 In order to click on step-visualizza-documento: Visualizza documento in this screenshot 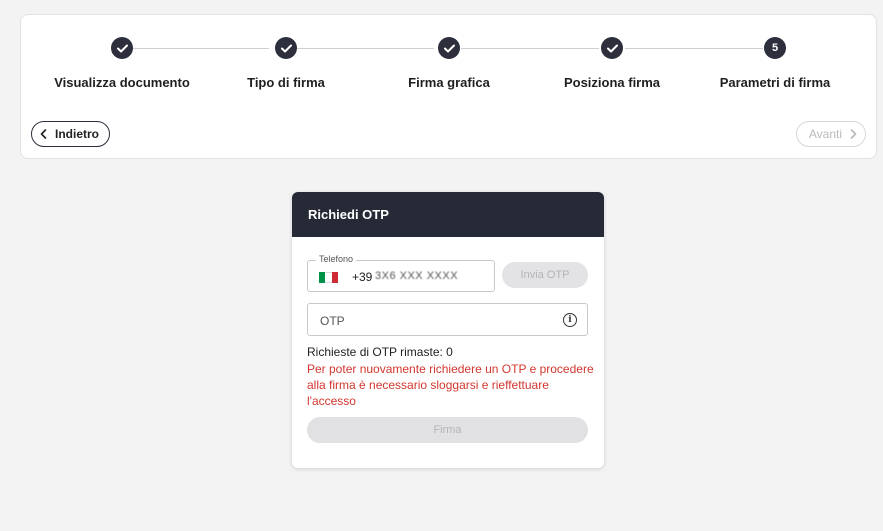, I will do `click(122, 63)`.